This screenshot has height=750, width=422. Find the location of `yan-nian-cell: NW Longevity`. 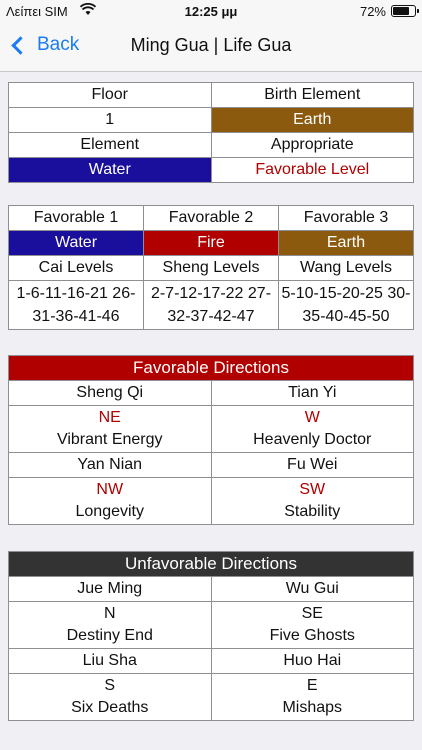

yan-nian-cell: NW Longevity is located at coordinates (110, 501).